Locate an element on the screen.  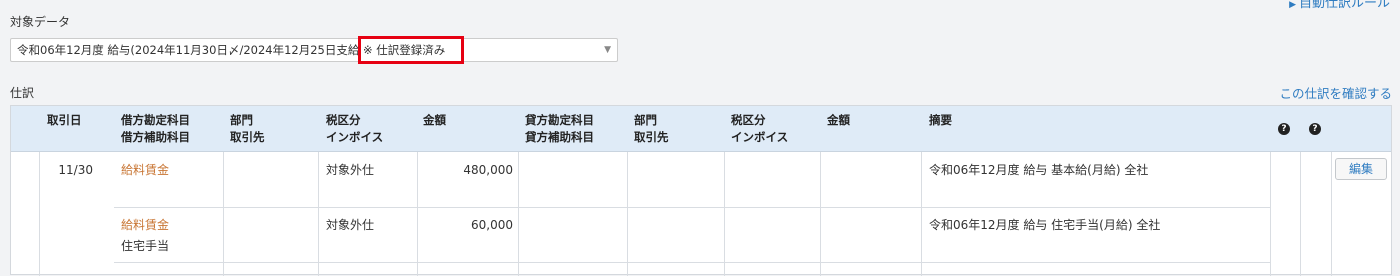
target-data-label: 対象データ is located at coordinates (40, 22).